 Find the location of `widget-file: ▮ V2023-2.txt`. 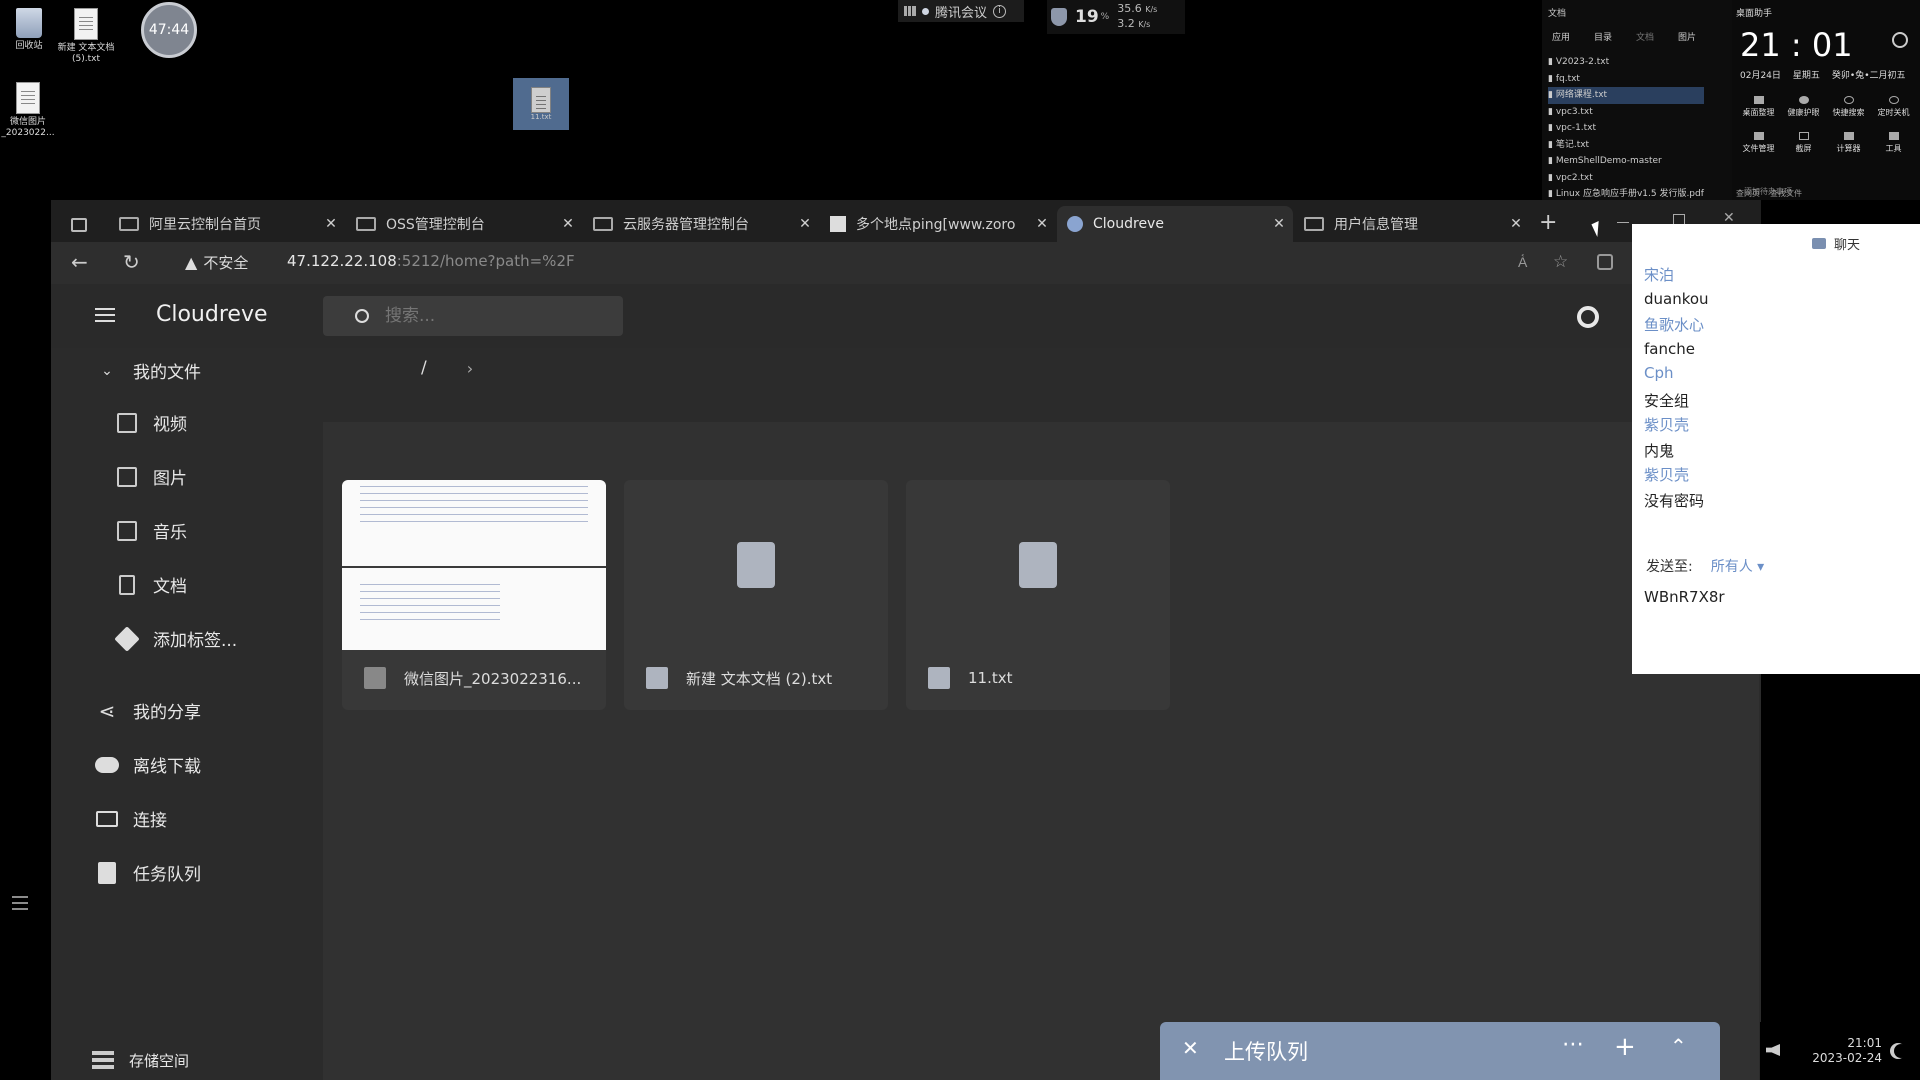

widget-file: ▮ V2023-2.txt is located at coordinates (1626, 62).